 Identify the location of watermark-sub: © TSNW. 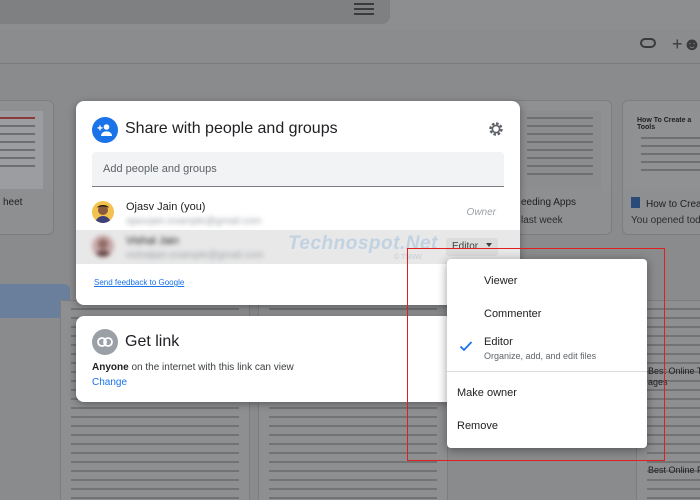
(408, 257).